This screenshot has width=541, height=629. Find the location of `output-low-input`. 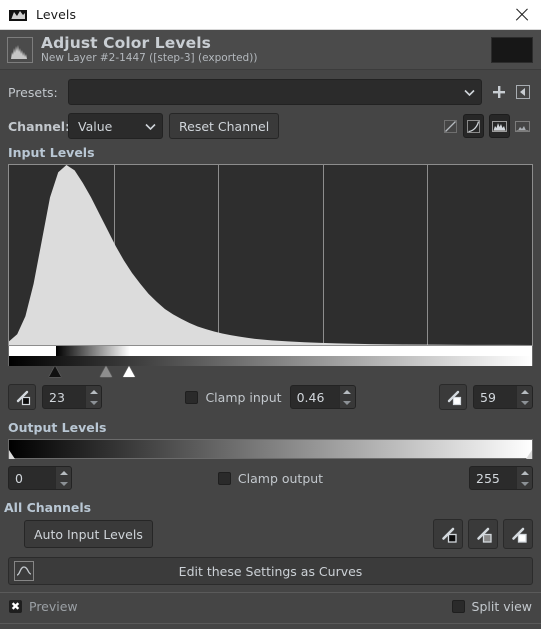

output-low-input is located at coordinates (32, 478).